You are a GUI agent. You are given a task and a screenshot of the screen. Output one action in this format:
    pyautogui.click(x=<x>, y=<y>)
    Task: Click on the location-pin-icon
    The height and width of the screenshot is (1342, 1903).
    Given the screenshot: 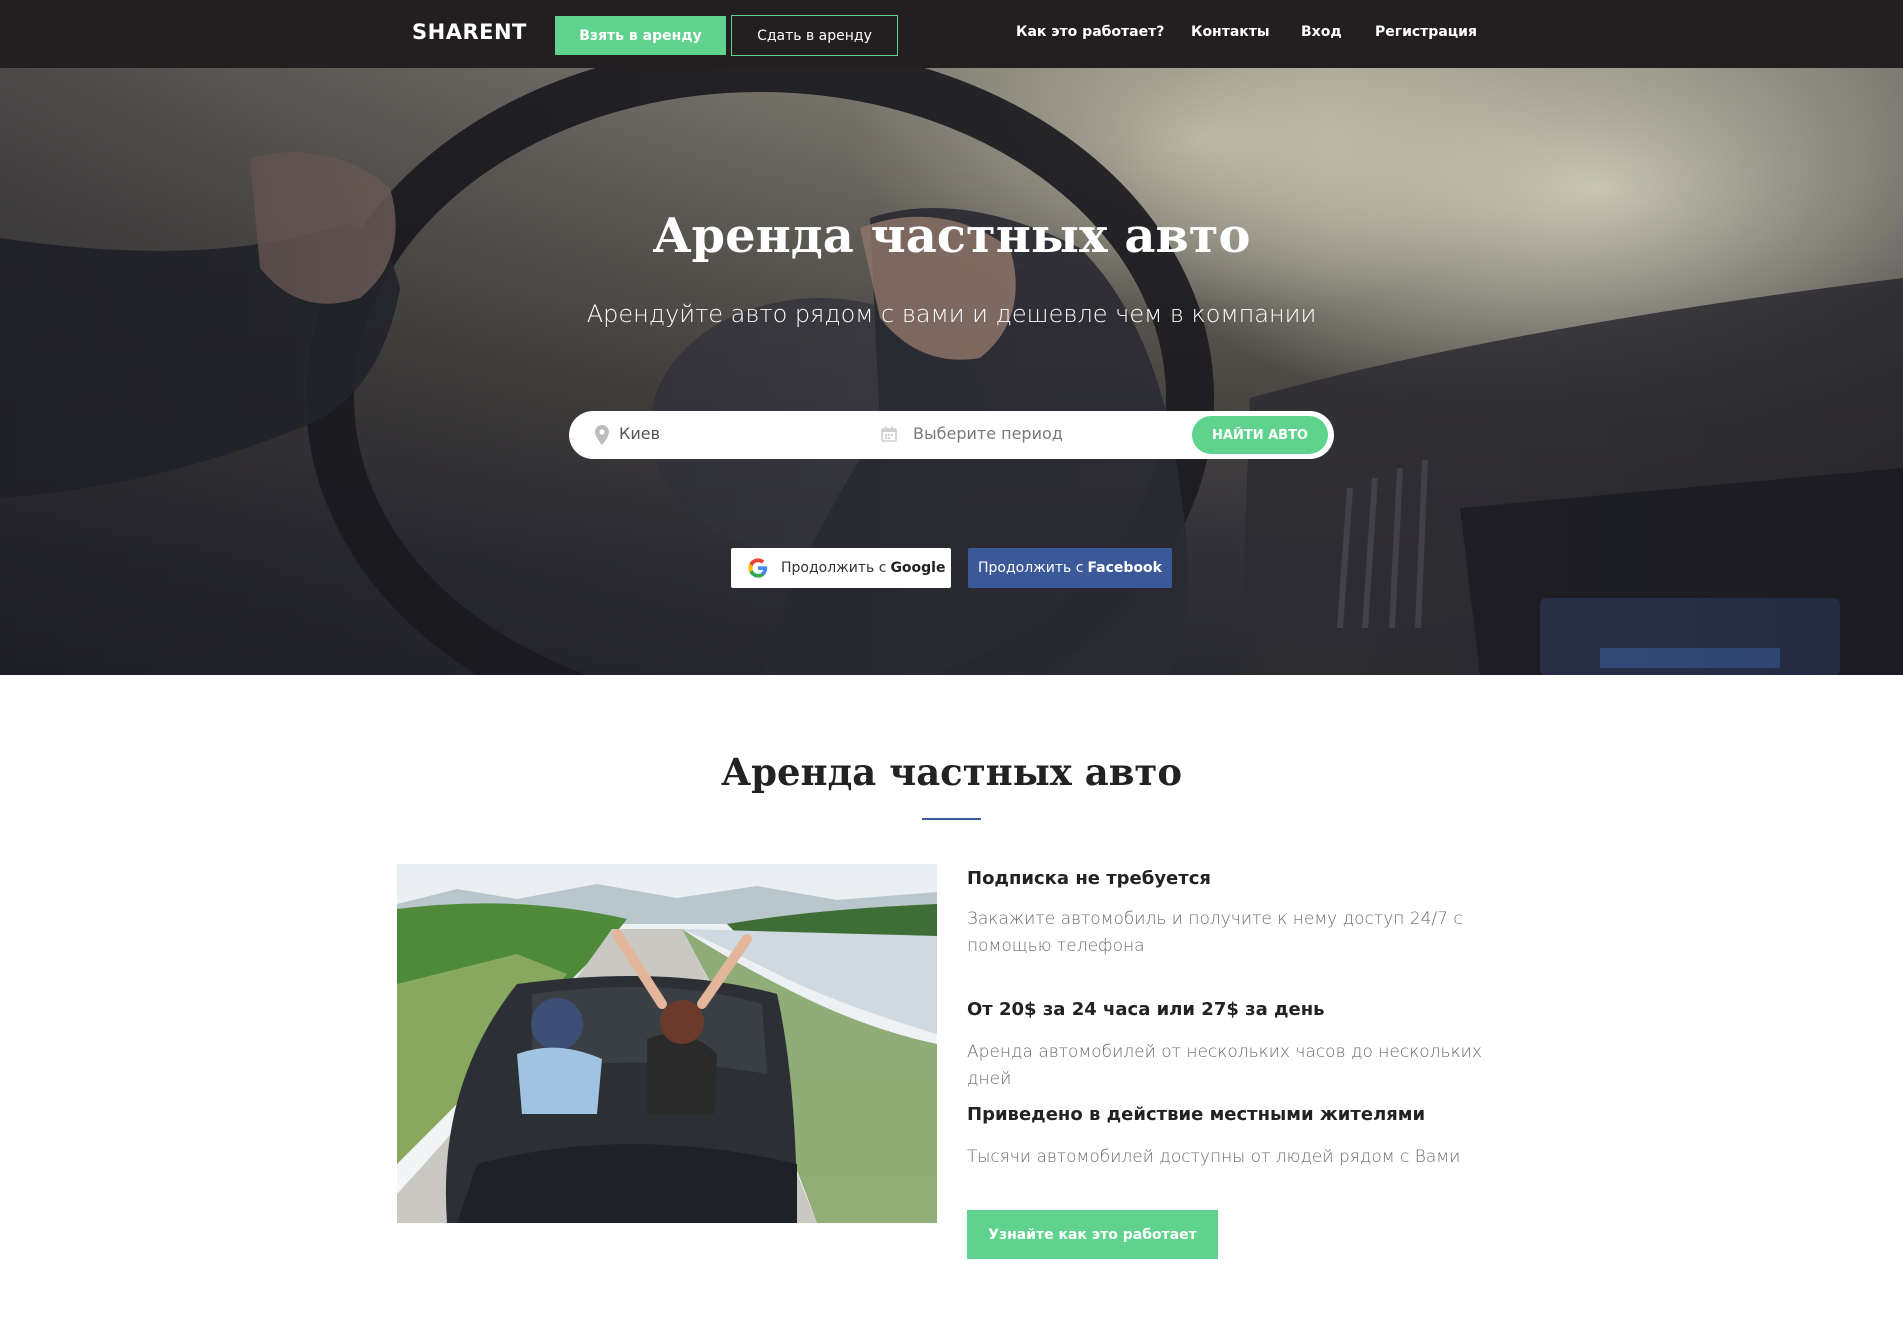 What is the action you would take?
    pyautogui.click(x=602, y=435)
    